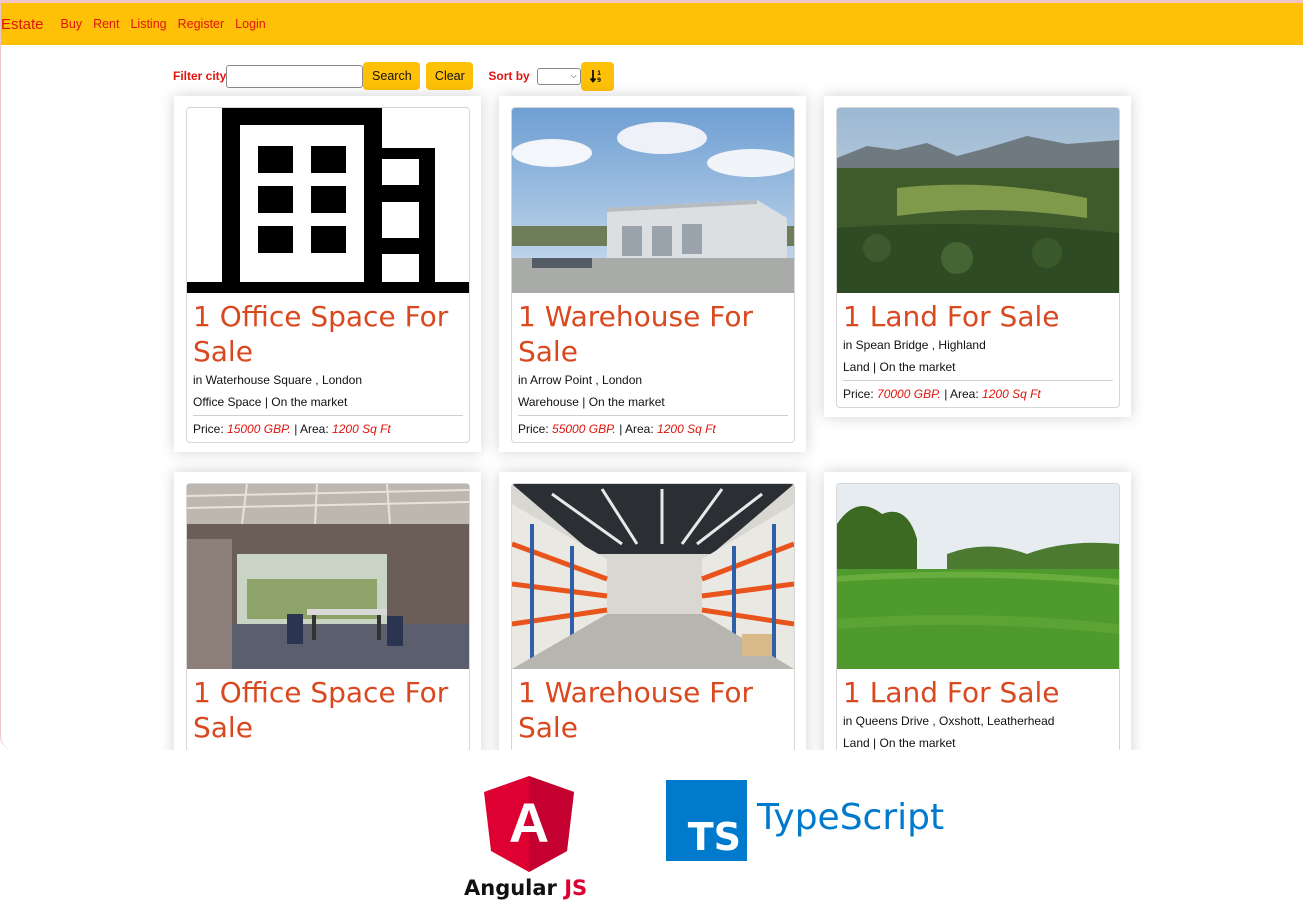  Describe the element at coordinates (295, 76) in the screenshot. I see `filter-city-input` at that location.